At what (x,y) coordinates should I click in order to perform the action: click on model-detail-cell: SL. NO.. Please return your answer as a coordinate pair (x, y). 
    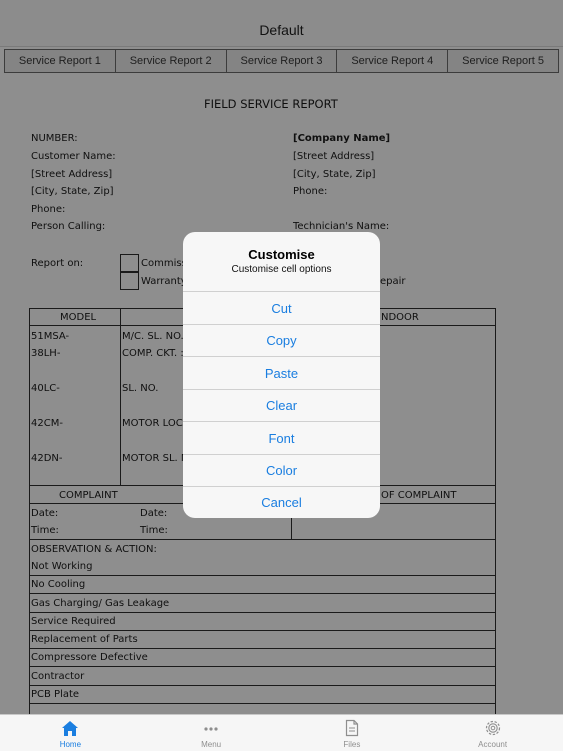
    Looking at the image, I should click on (140, 388).